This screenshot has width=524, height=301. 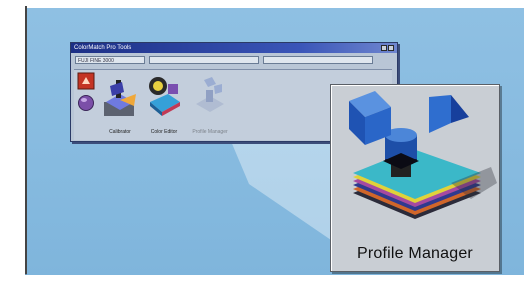 I want to click on profile-manager-tool: Profile Manager, so click(x=210, y=104).